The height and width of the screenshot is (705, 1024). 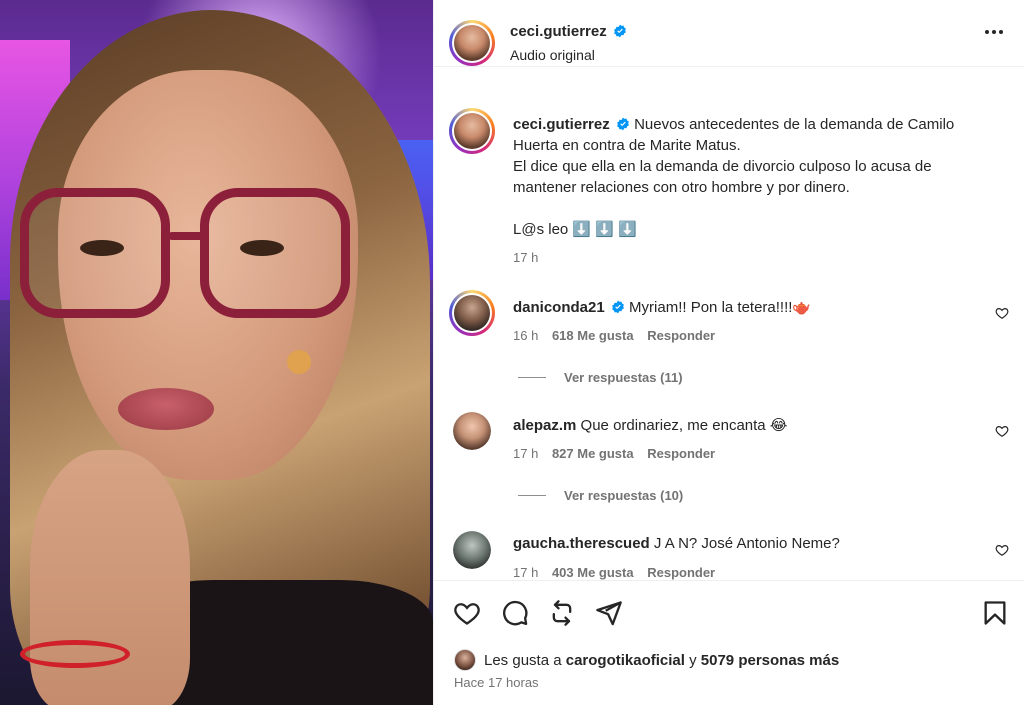 I want to click on likes-prefix: Les gusta a, so click(x=523, y=660).